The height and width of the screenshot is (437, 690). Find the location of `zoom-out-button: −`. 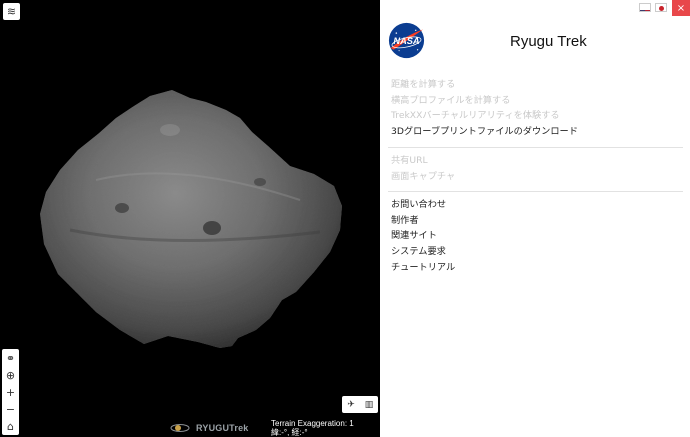

zoom-out-button: − is located at coordinates (10, 409).